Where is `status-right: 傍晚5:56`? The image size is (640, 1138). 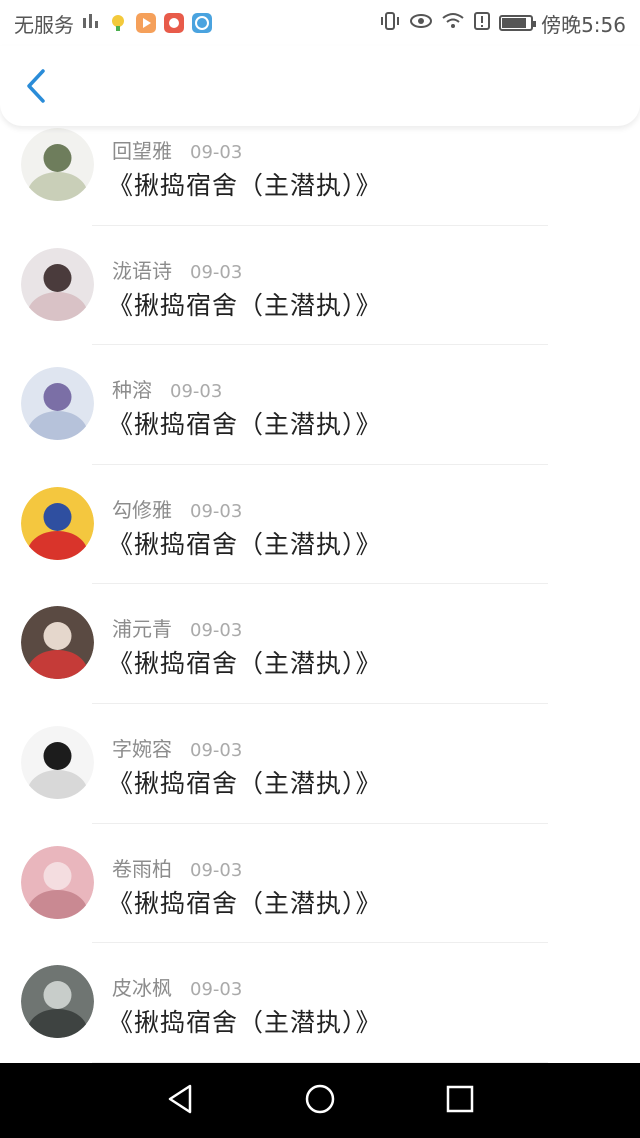
status-right: 傍晚5:56 is located at coordinates (502, 23).